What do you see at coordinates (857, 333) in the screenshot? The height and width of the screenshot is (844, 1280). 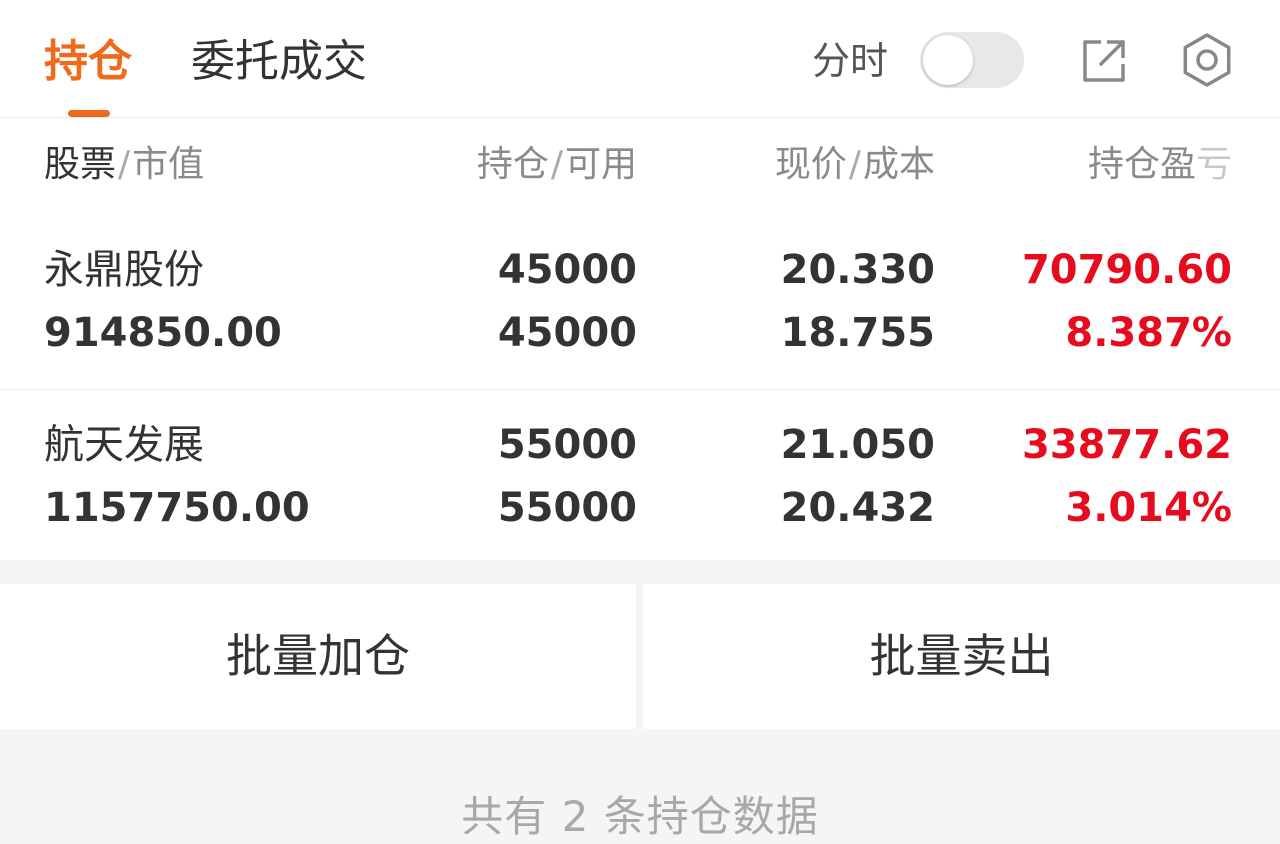 I see `cost-price: 18.755` at bounding box center [857, 333].